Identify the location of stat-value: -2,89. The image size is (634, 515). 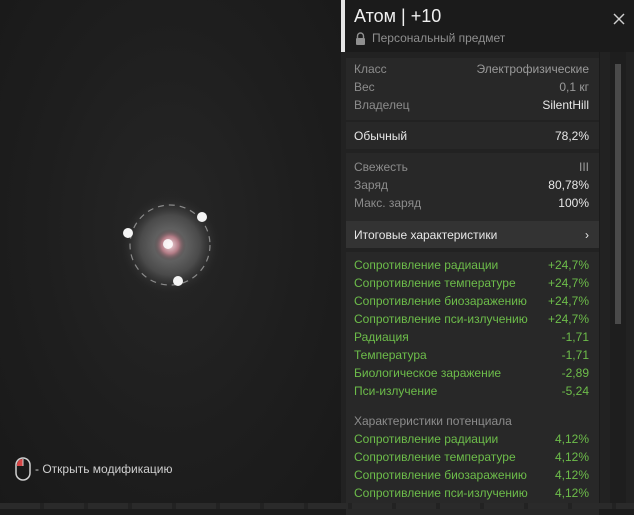
(575, 373).